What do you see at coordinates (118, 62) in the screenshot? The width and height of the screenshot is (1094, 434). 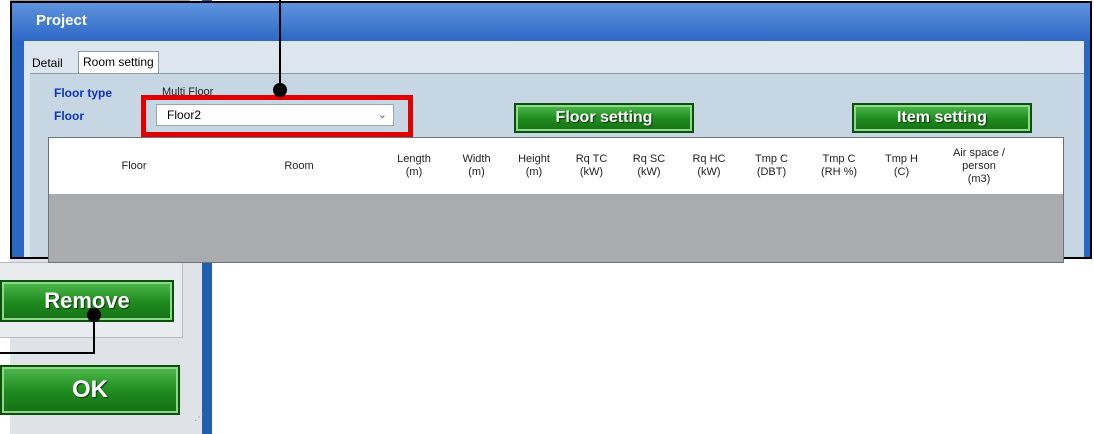 I see `tab-room-setting: Room setting` at bounding box center [118, 62].